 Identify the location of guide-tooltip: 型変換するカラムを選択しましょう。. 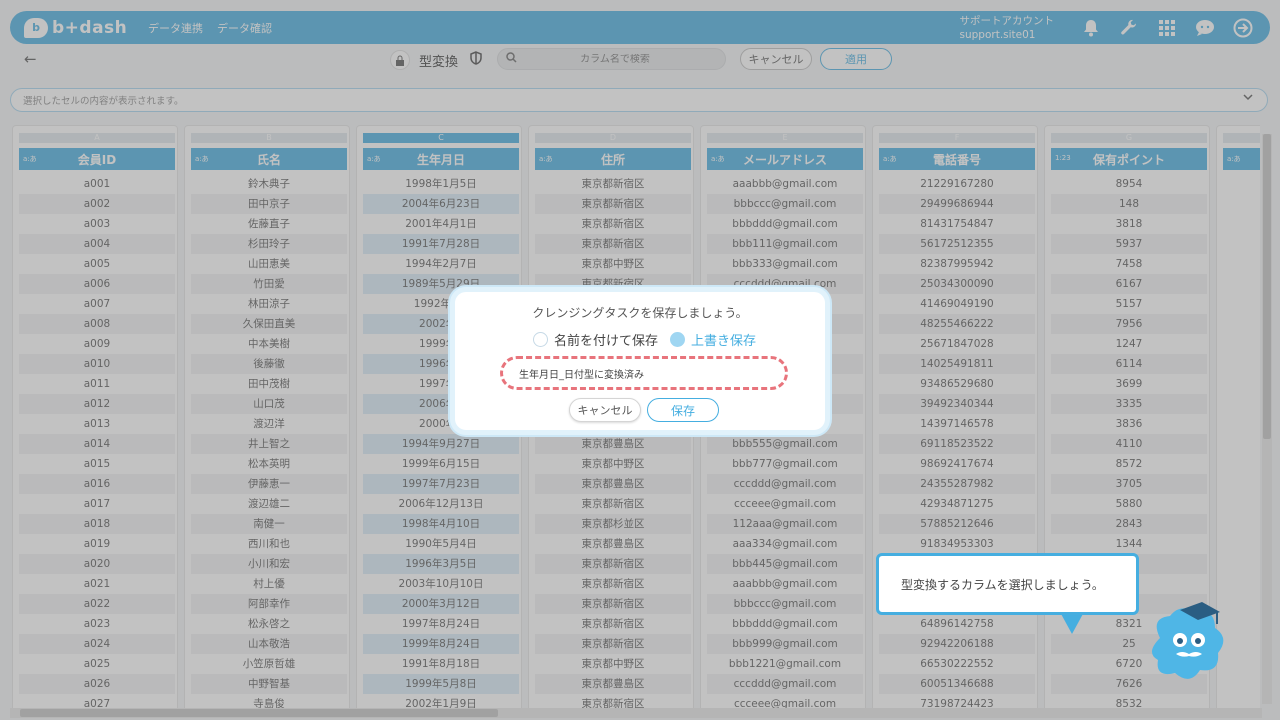
(1007, 584).